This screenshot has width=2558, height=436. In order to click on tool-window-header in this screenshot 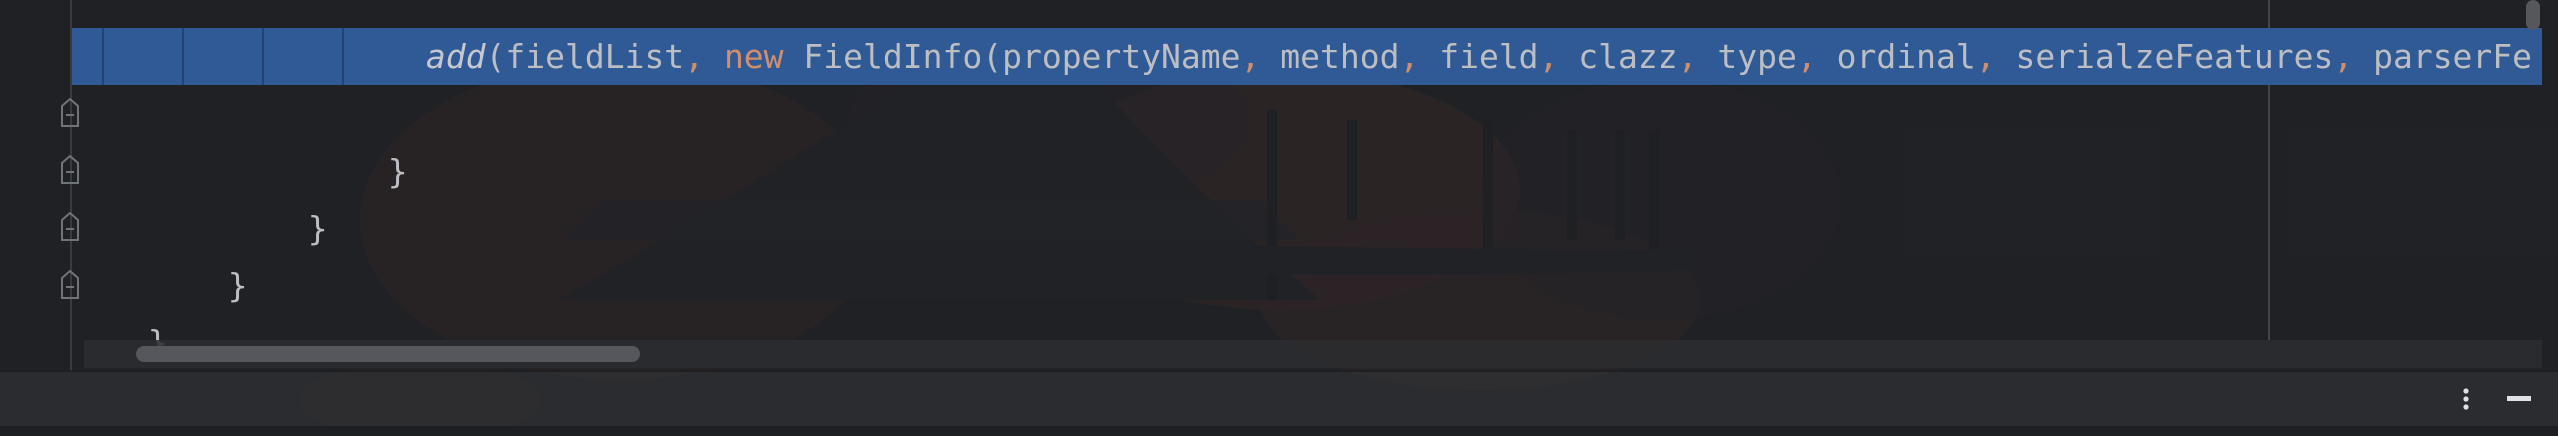, I will do `click(1279, 399)`.